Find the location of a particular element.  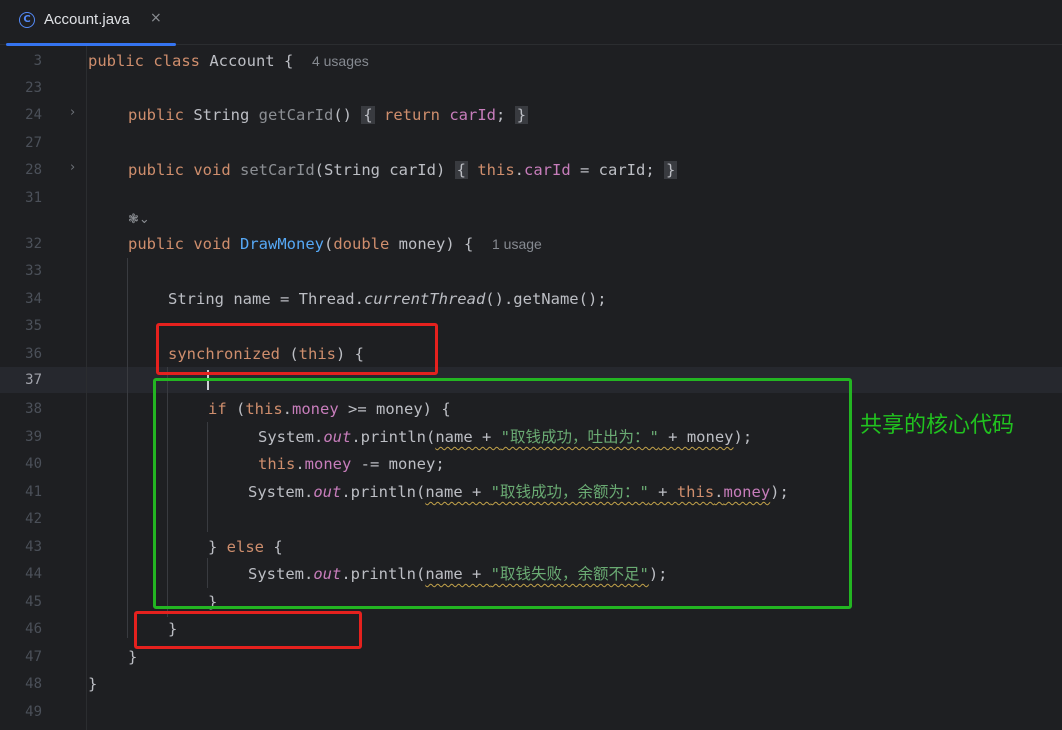

line-number: 38 is located at coordinates (33, 409).